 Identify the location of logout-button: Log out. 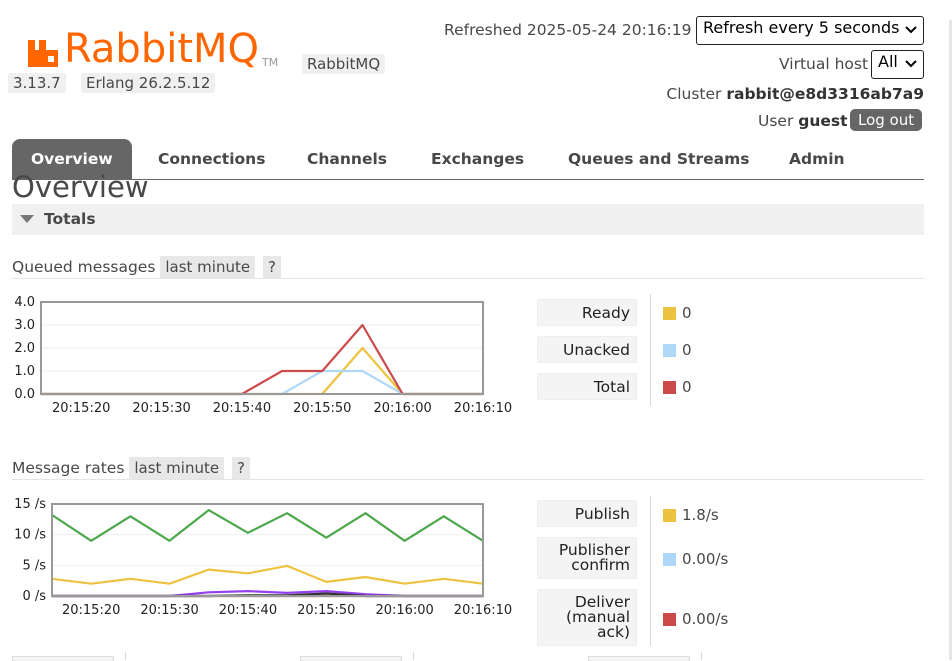
(886, 120).